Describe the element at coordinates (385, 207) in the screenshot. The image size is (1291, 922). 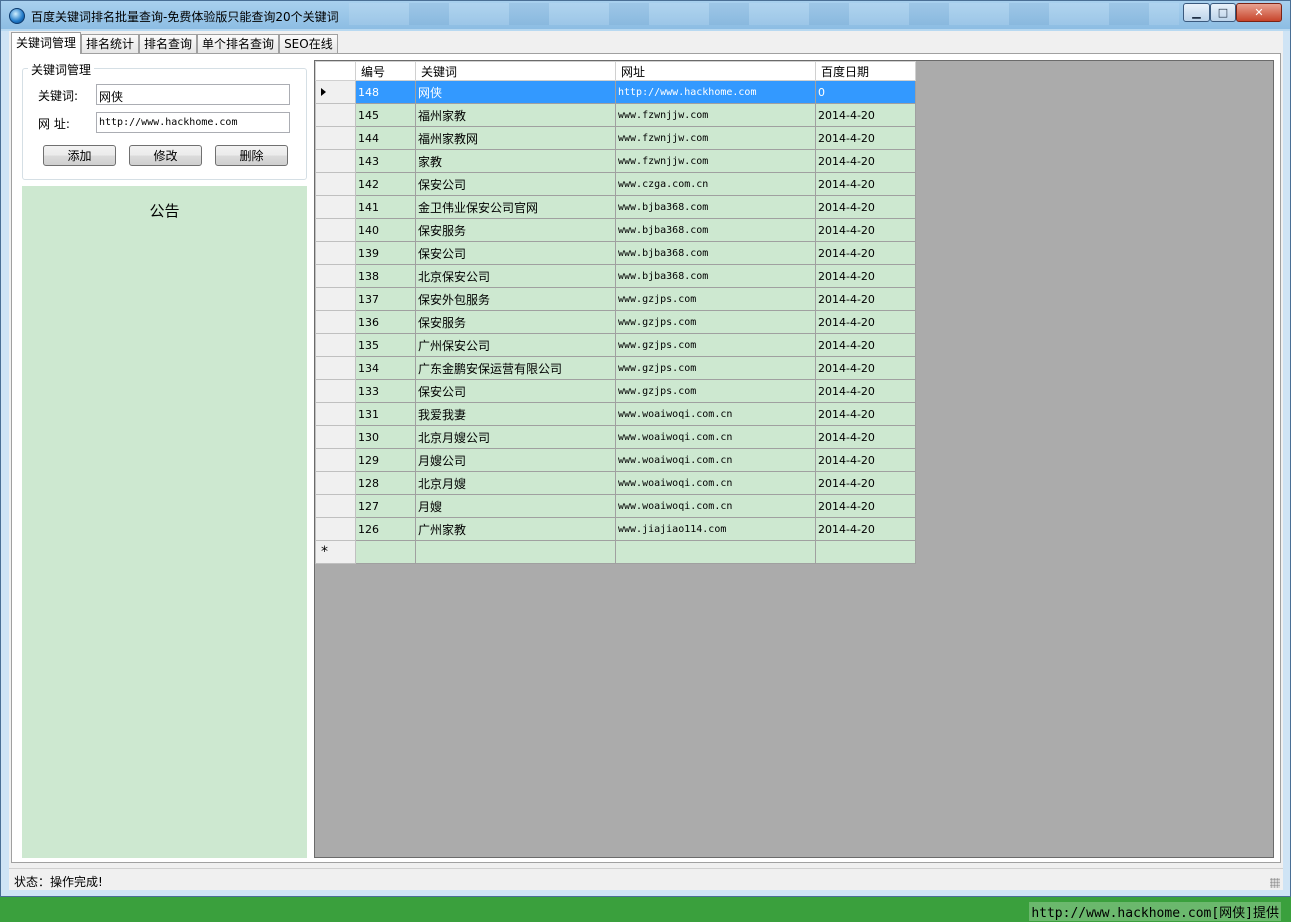
I see `cell-id: 141` at that location.